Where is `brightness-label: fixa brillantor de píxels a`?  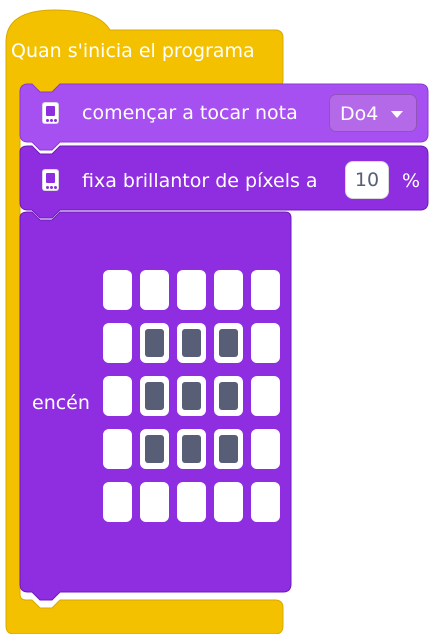
brightness-label: fixa brillantor de píxels a is located at coordinates (200, 181).